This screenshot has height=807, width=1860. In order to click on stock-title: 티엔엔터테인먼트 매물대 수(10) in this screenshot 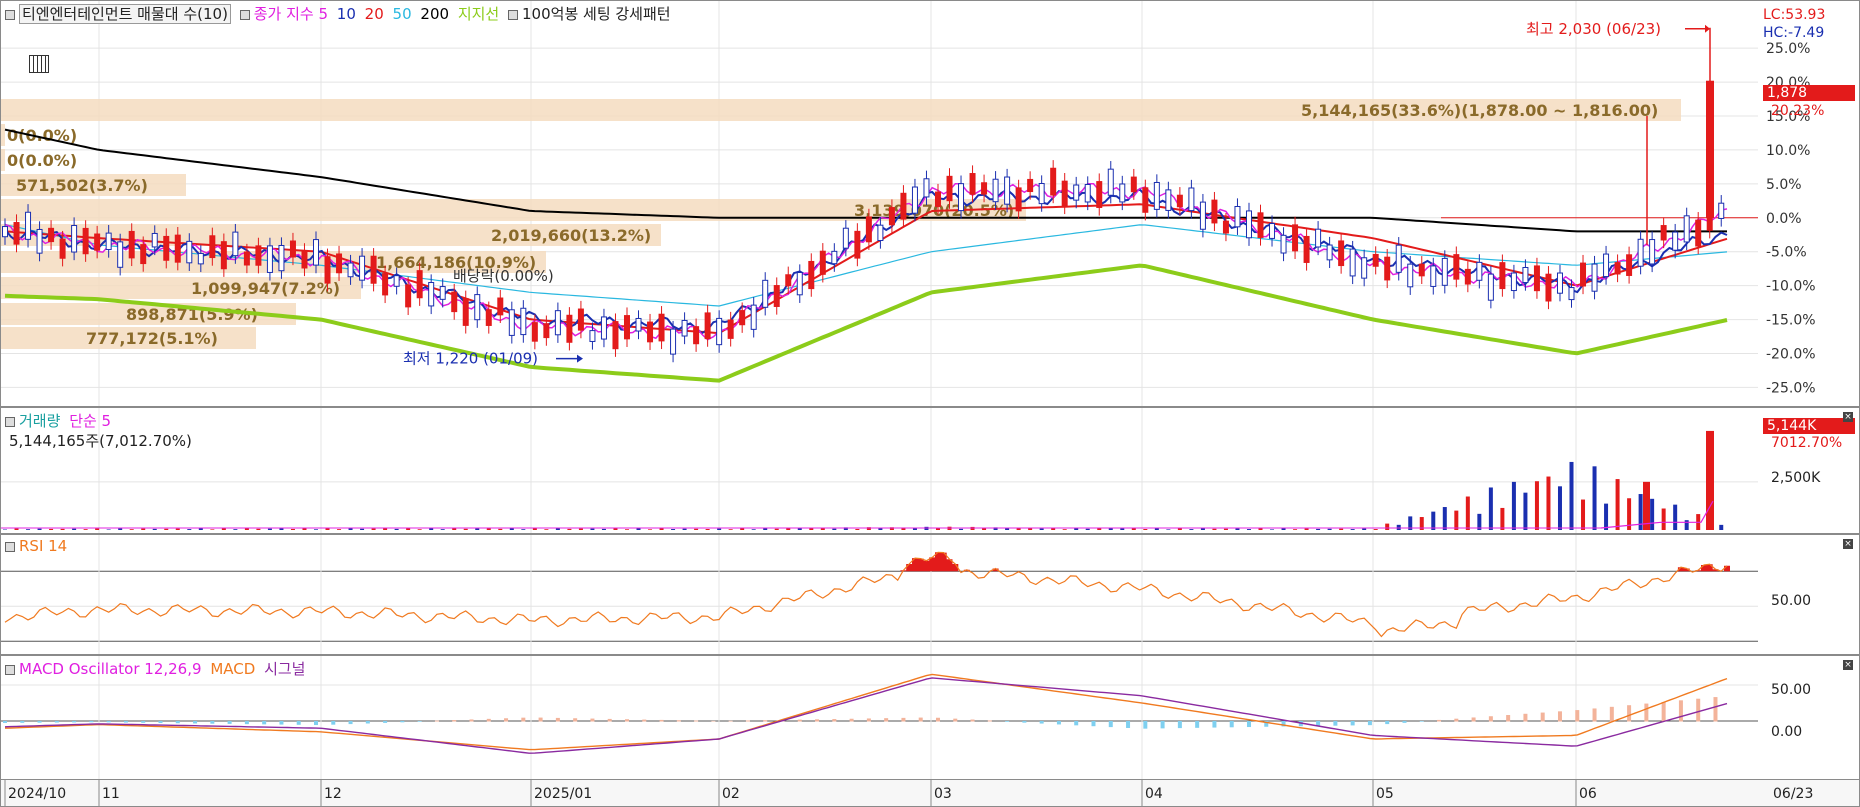, I will do `click(125, 14)`.